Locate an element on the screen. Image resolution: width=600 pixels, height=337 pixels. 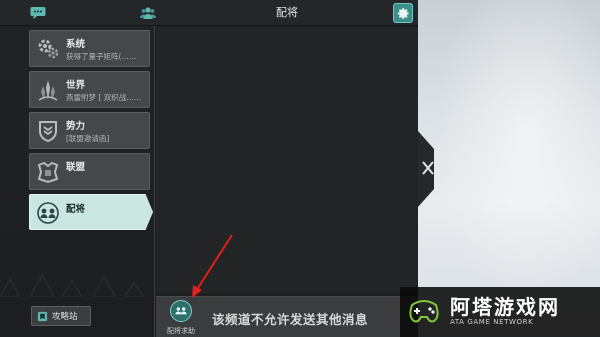
collapse-panel-button is located at coordinates (429, 169).